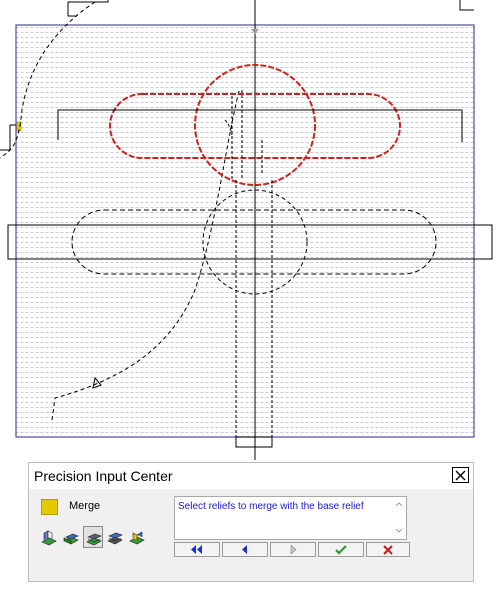 This screenshot has width=497, height=600. I want to click on red-x-icon, so click(388, 549).